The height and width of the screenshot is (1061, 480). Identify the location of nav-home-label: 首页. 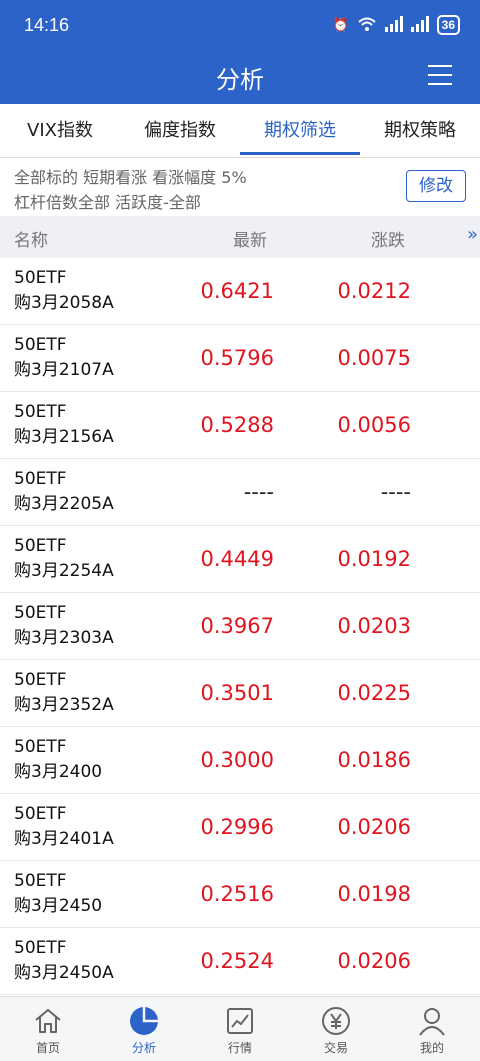
(47, 1048).